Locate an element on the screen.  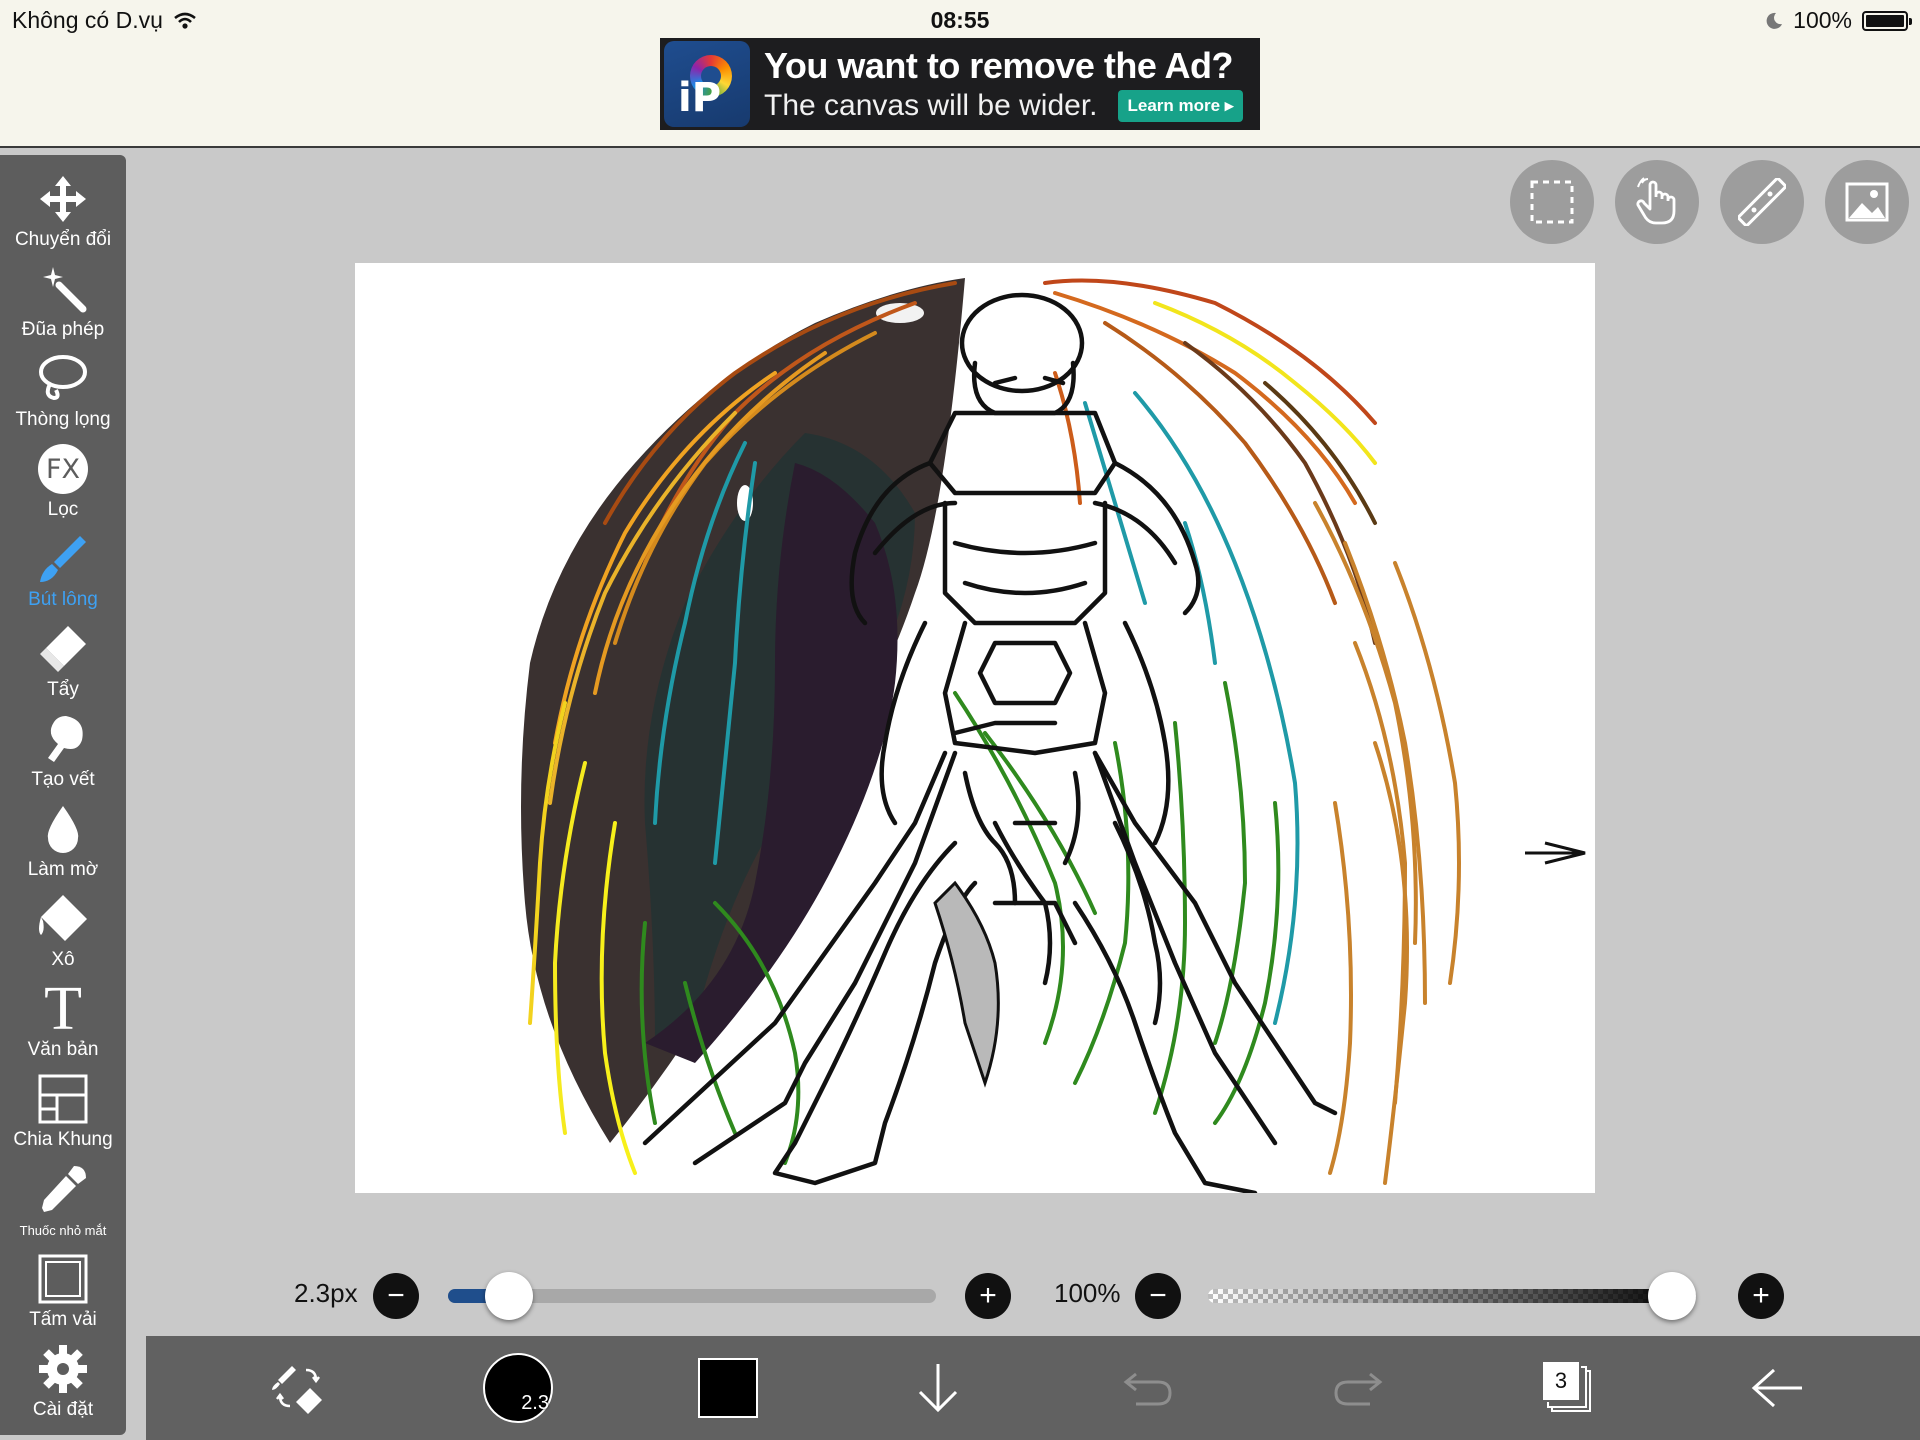
brush-size-increase-button: + is located at coordinates (988, 1296).